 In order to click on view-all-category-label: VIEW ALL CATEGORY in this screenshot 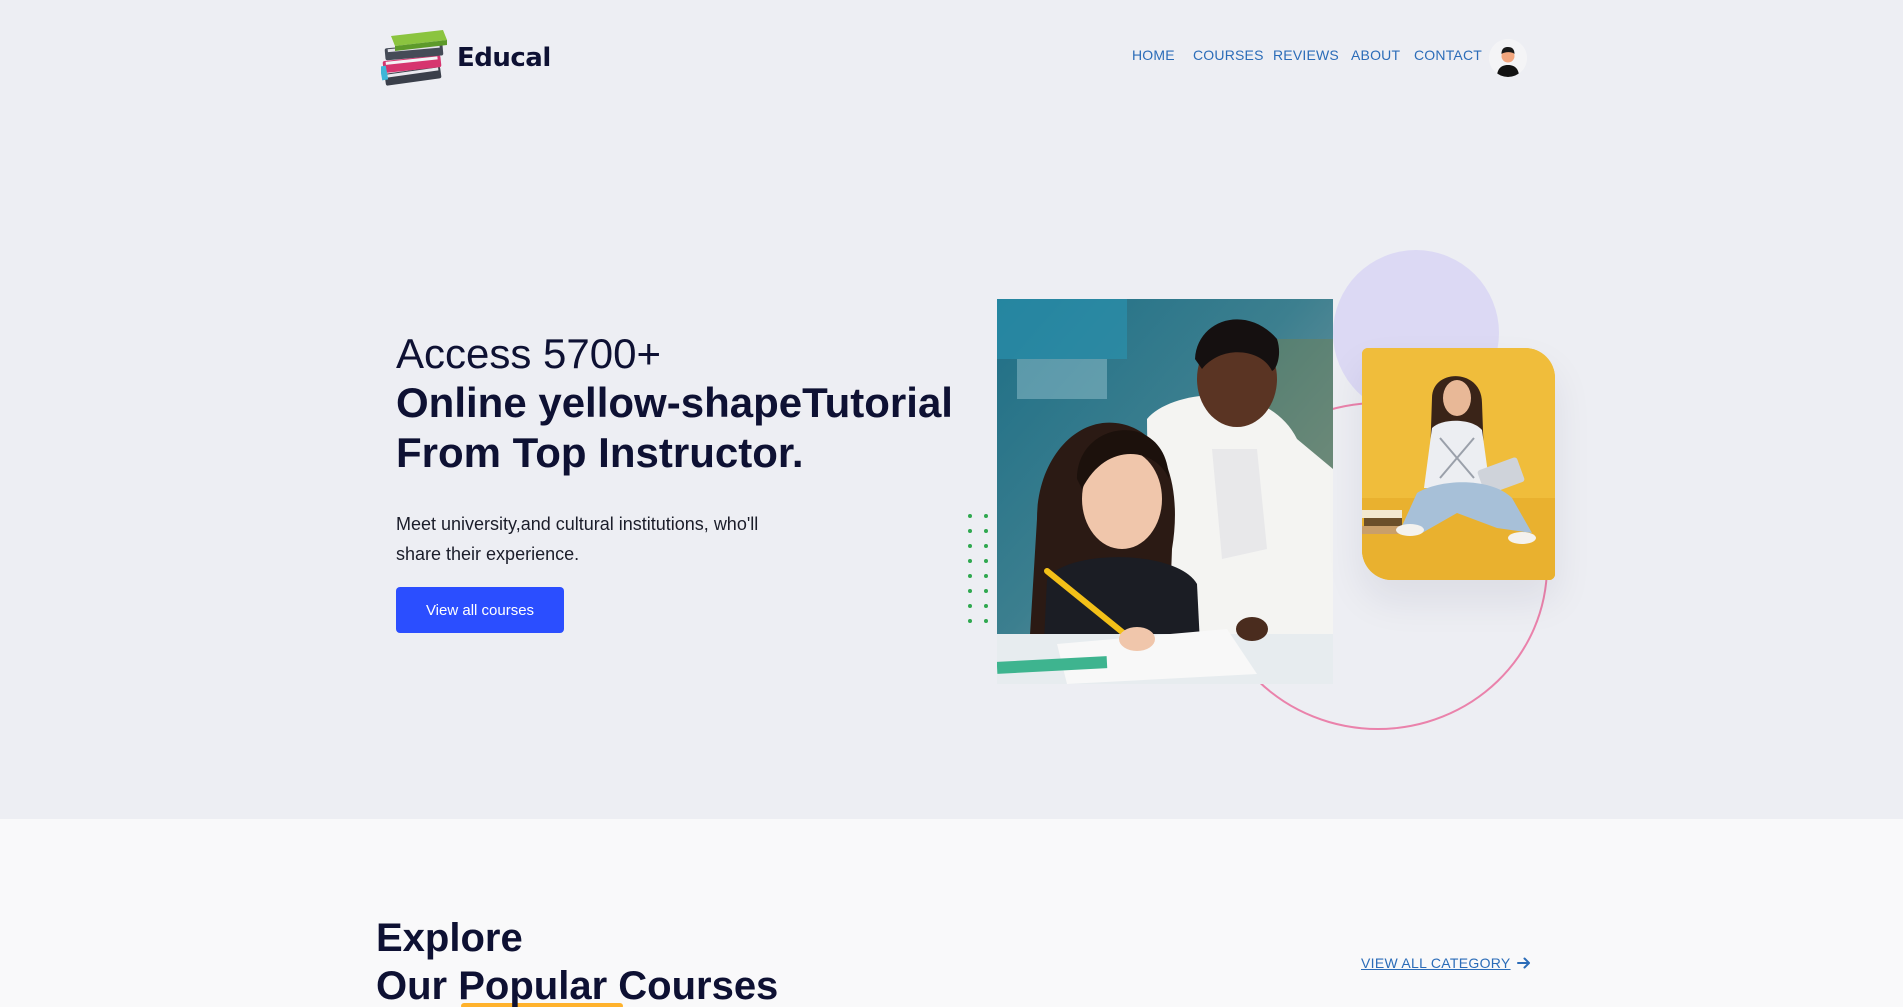, I will do `click(1436, 963)`.